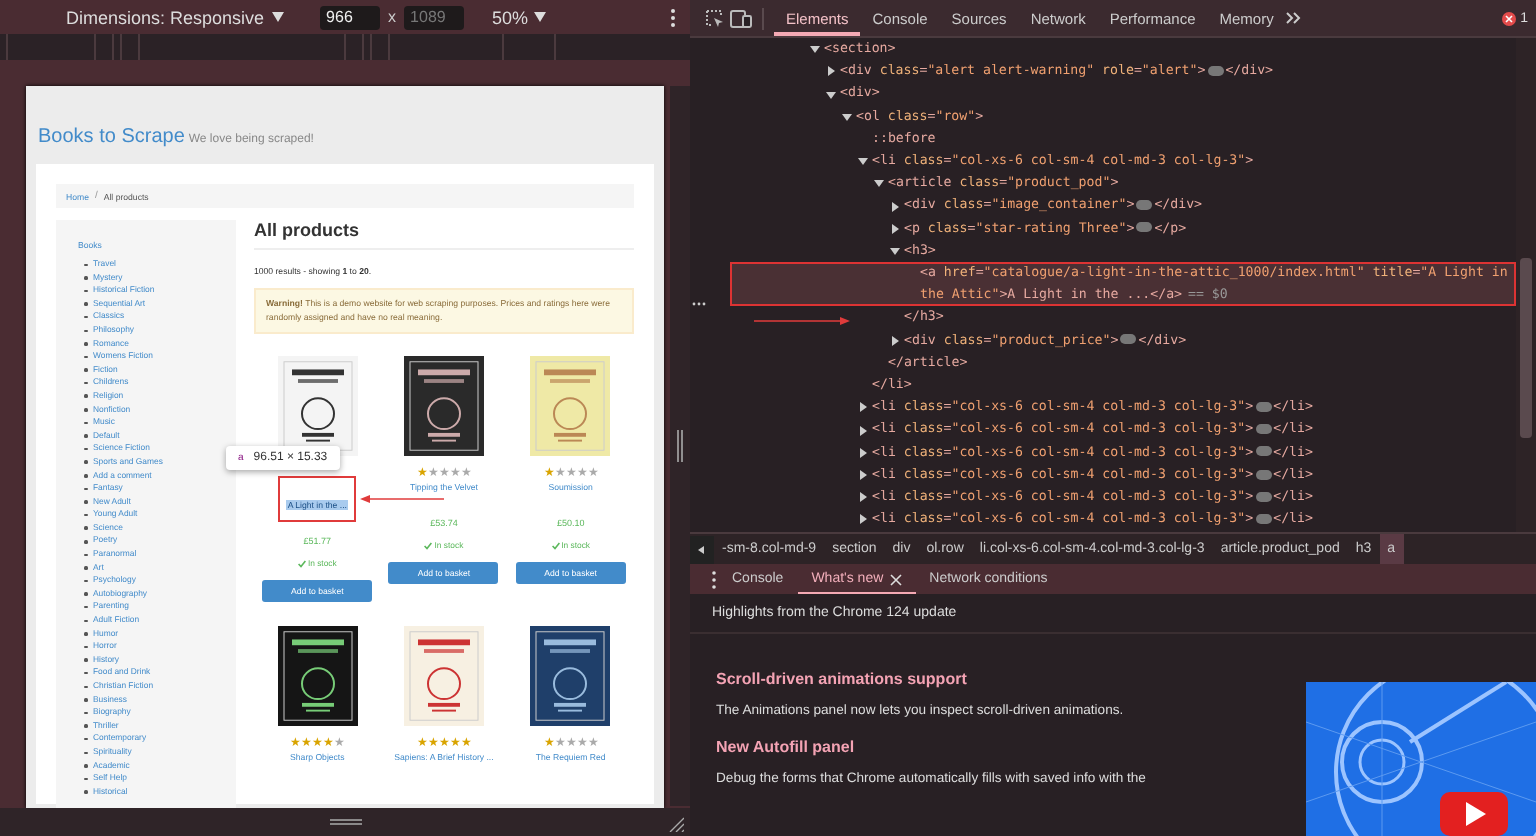 The height and width of the screenshot is (836, 1536). I want to click on times-sign: x, so click(392, 17).